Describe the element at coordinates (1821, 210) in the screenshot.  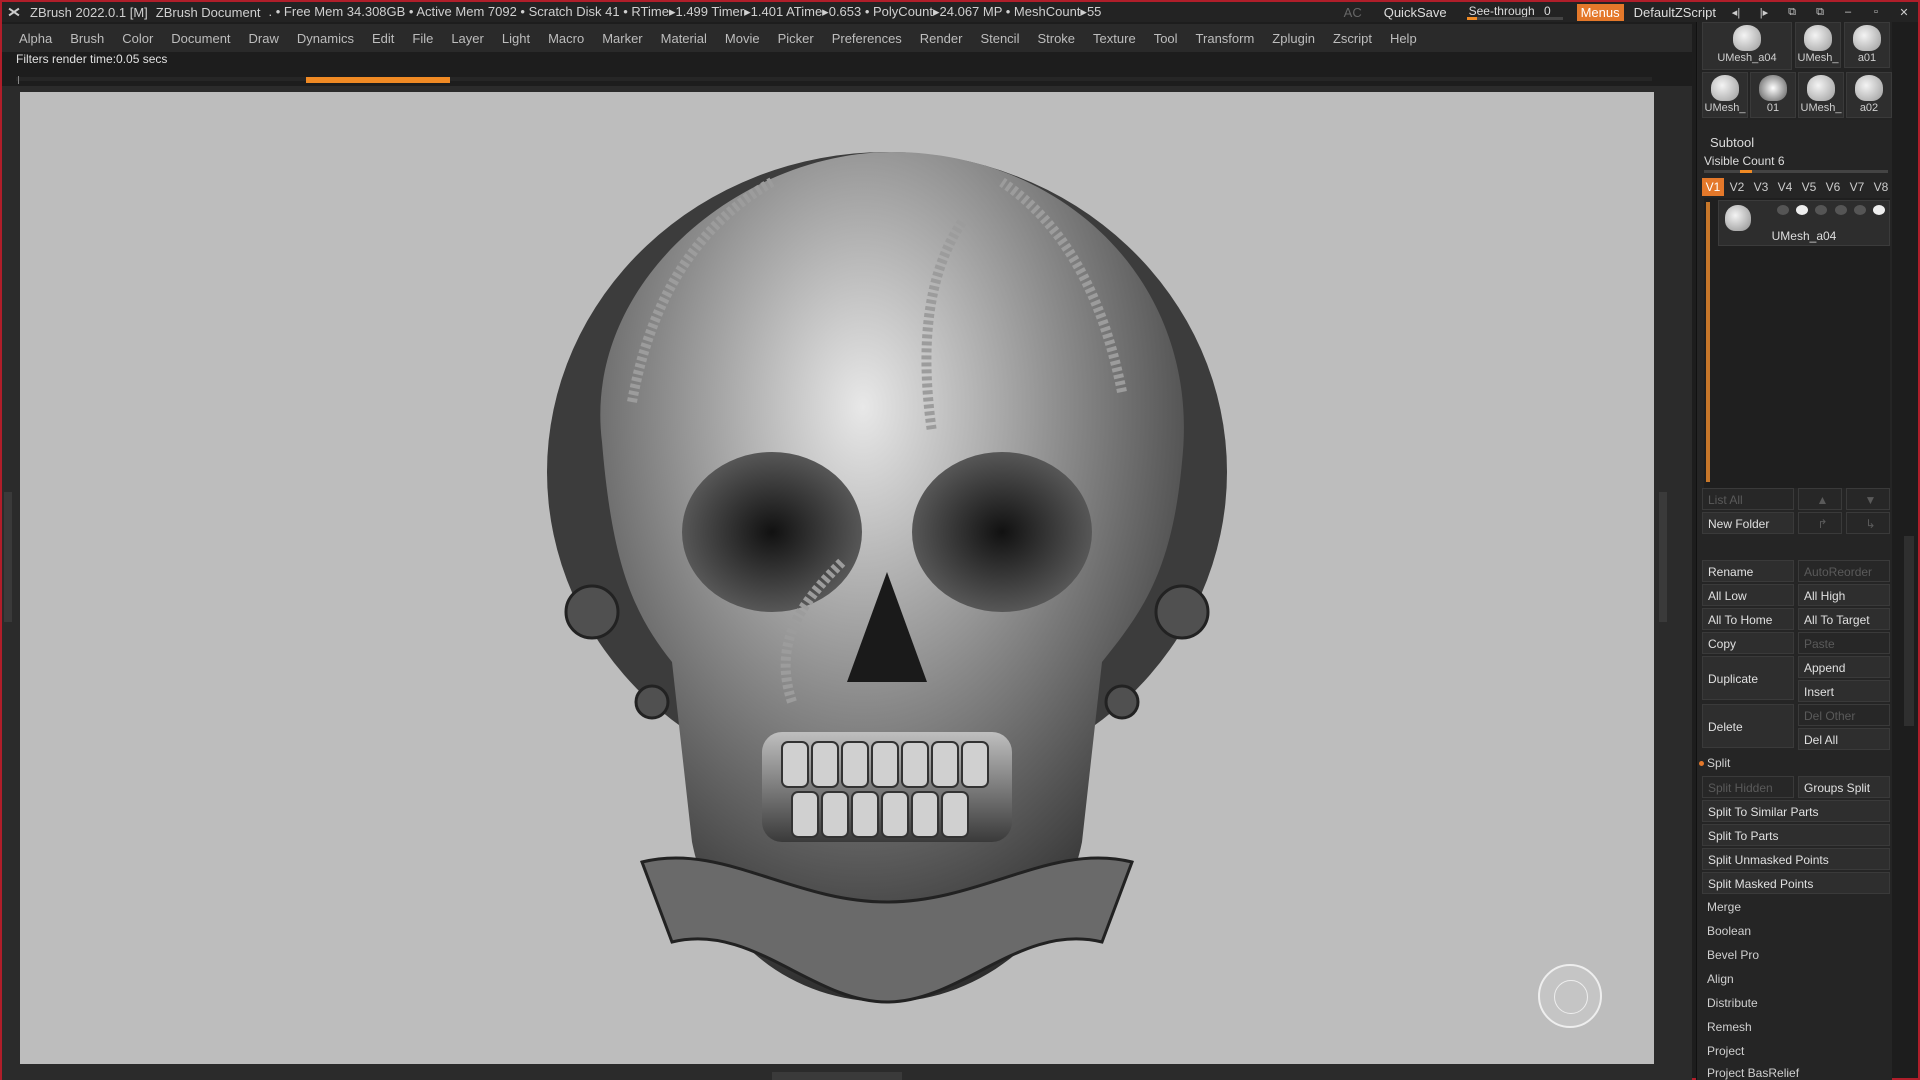
I see `dynamics-toggle-icon` at that location.